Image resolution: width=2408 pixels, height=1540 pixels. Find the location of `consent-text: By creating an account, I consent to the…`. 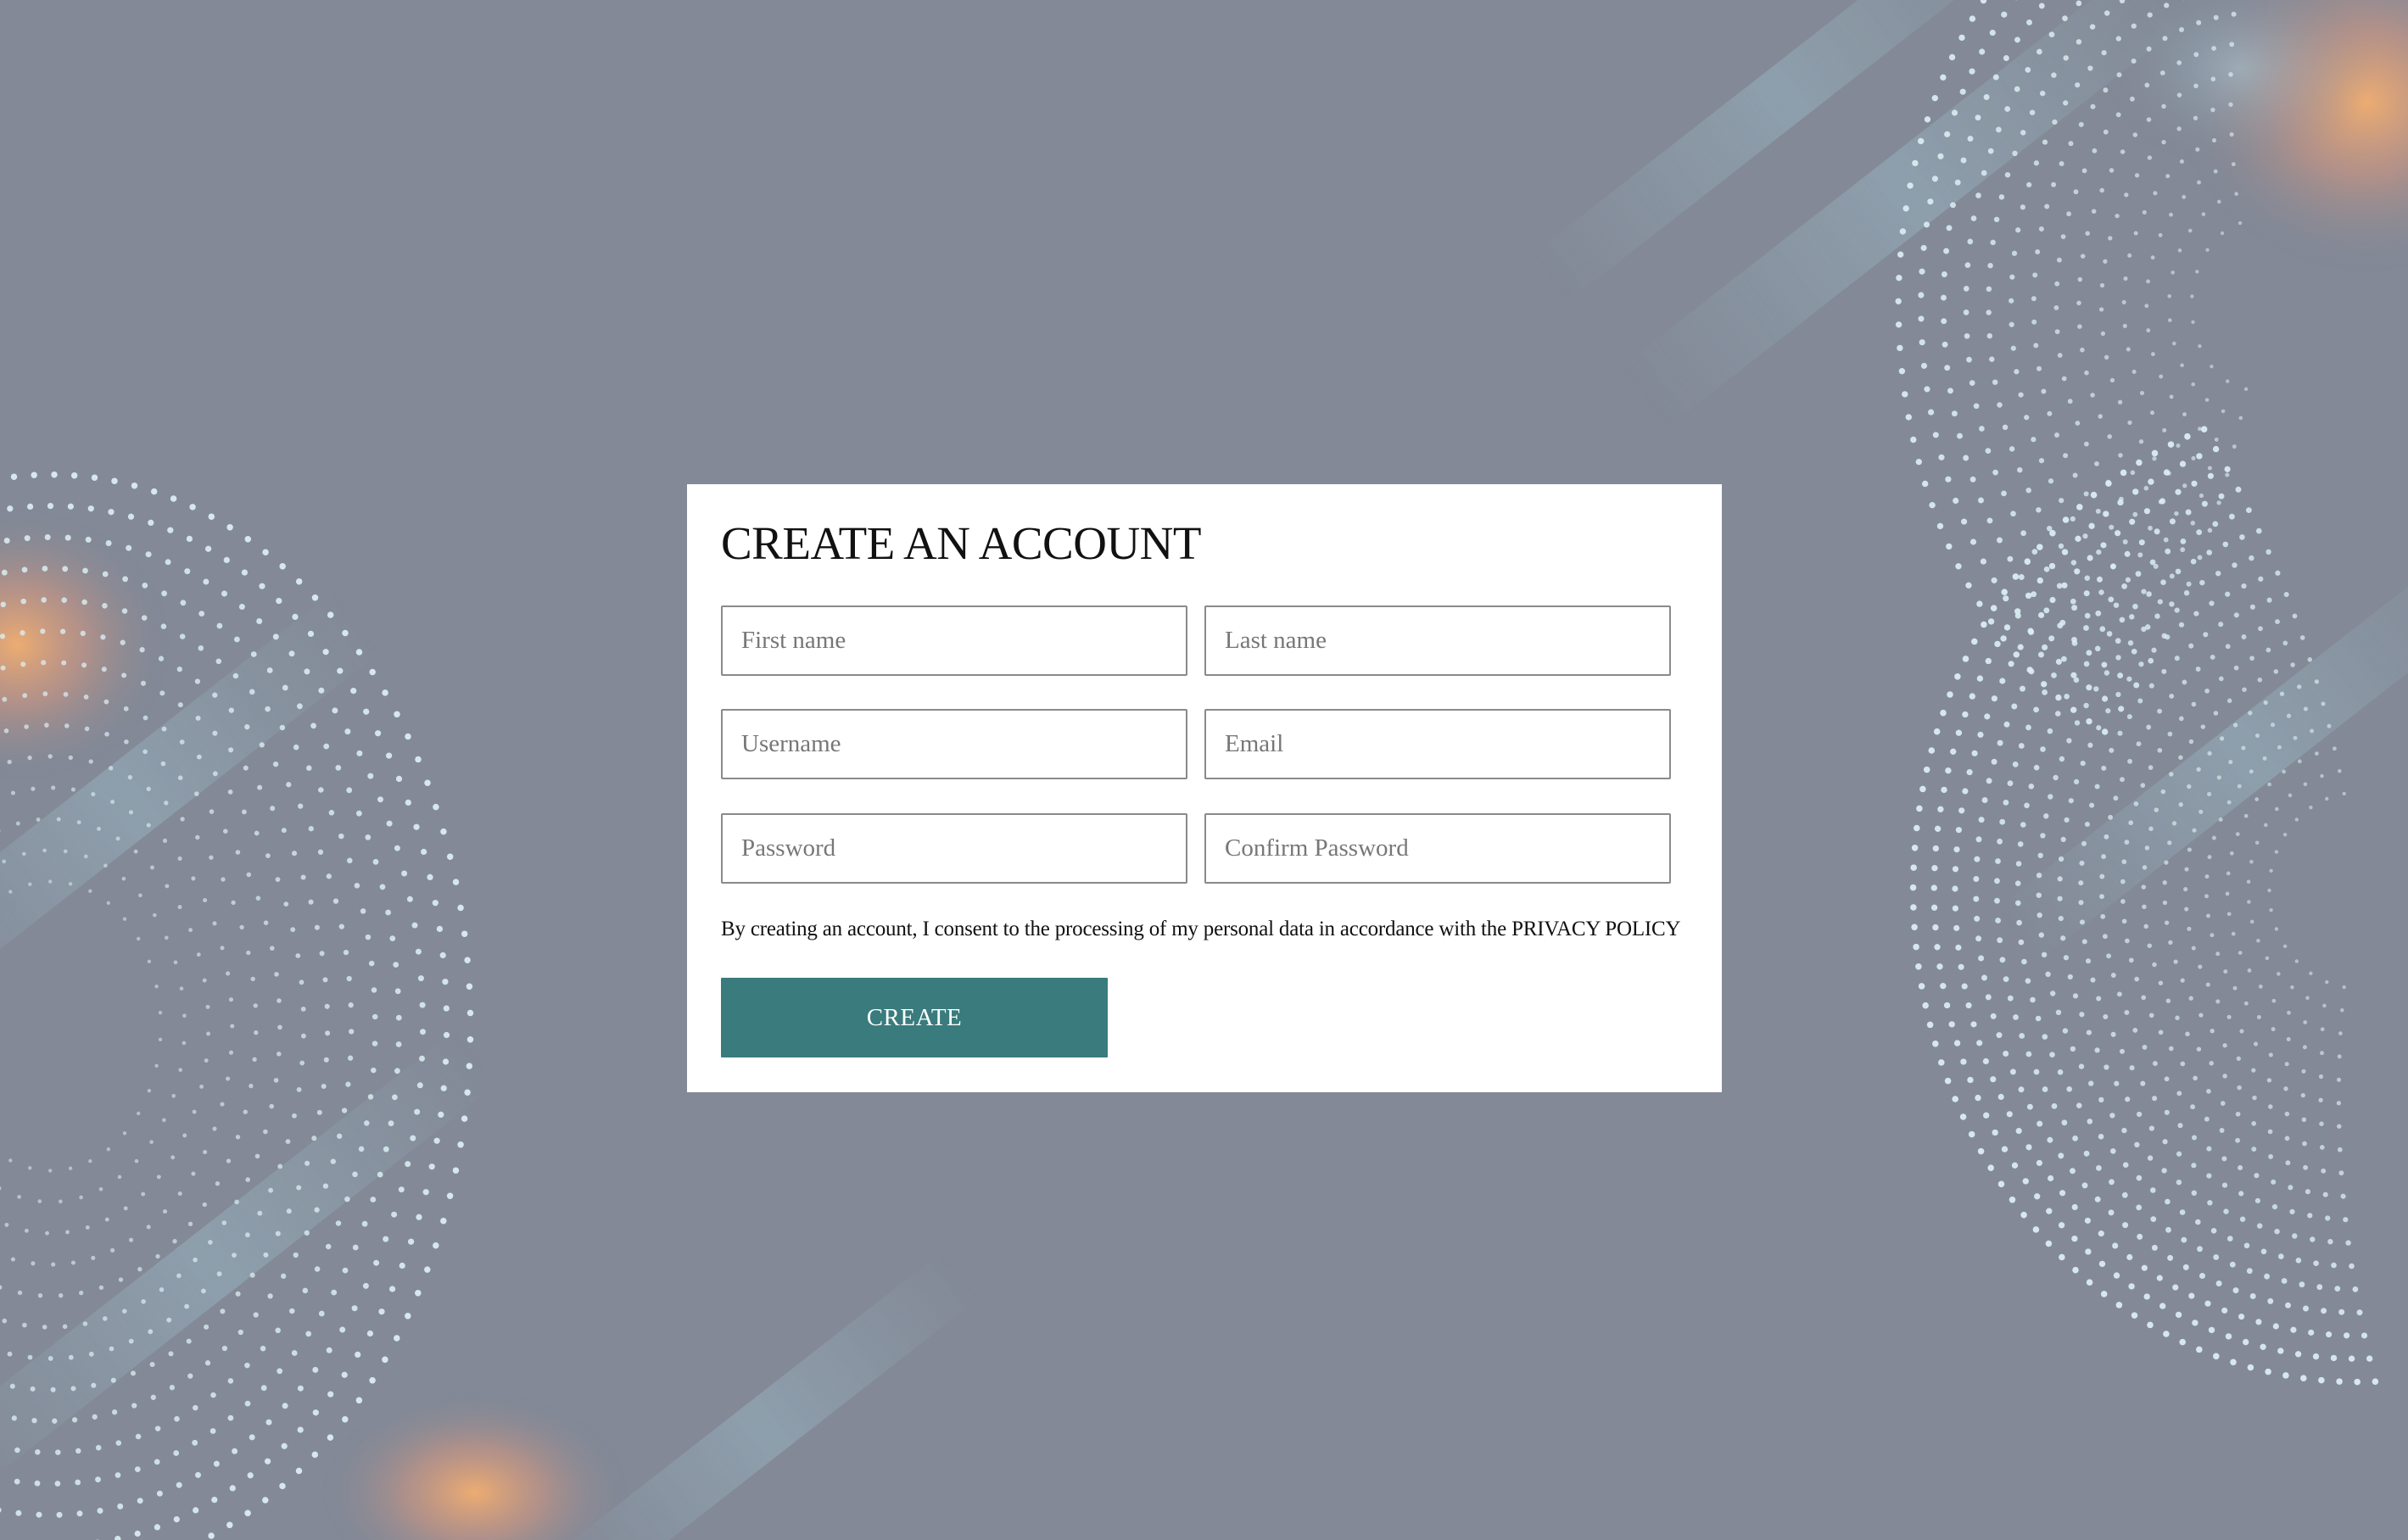

consent-text: By creating an account, I consent to the… is located at coordinates (1116, 929).